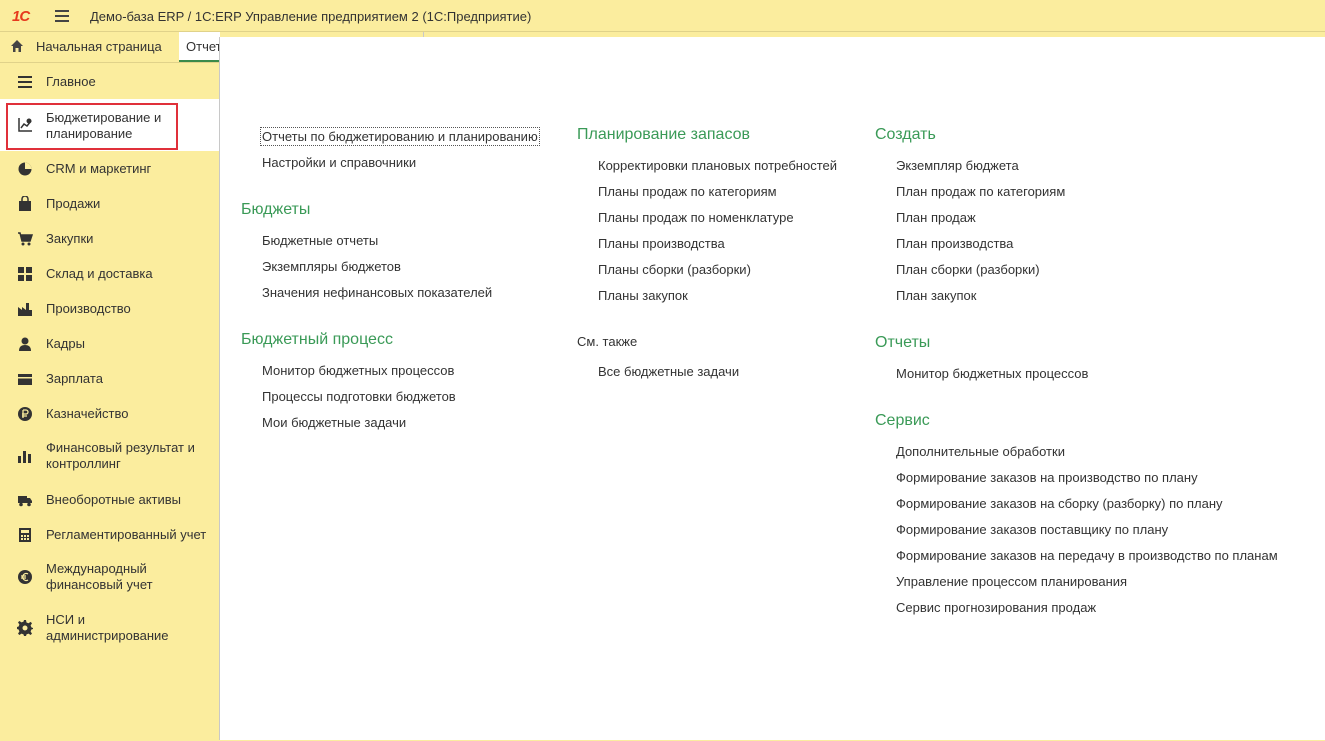  I want to click on sidebar-item-crm: CRM и маркетинг, so click(109, 169).